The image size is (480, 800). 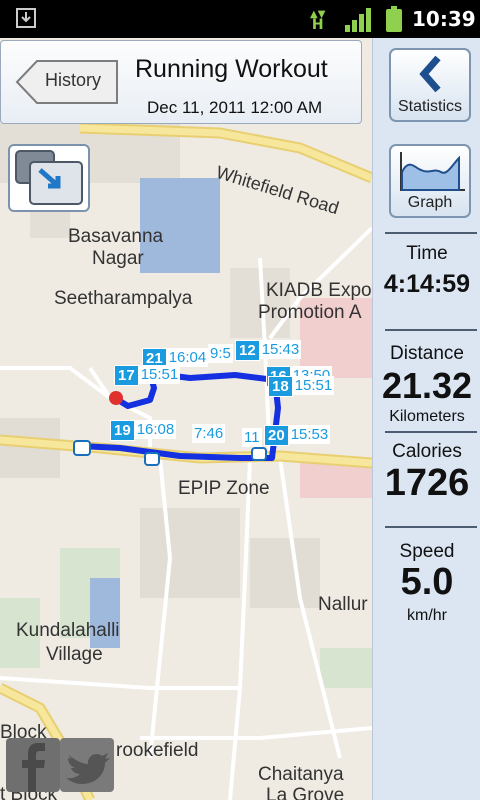 What do you see at coordinates (432, 171) in the screenshot?
I see `graph-icon` at bounding box center [432, 171].